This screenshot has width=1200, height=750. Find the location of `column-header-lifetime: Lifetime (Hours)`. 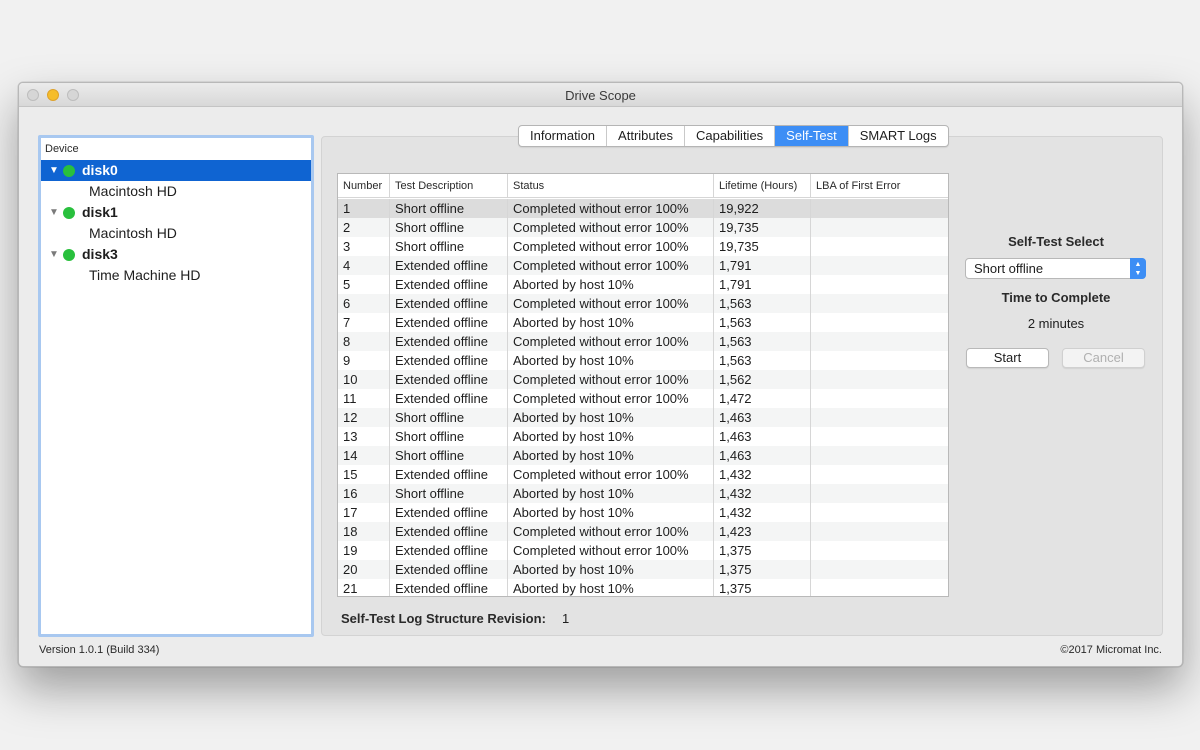

column-header-lifetime: Lifetime (Hours) is located at coordinates (762, 186).